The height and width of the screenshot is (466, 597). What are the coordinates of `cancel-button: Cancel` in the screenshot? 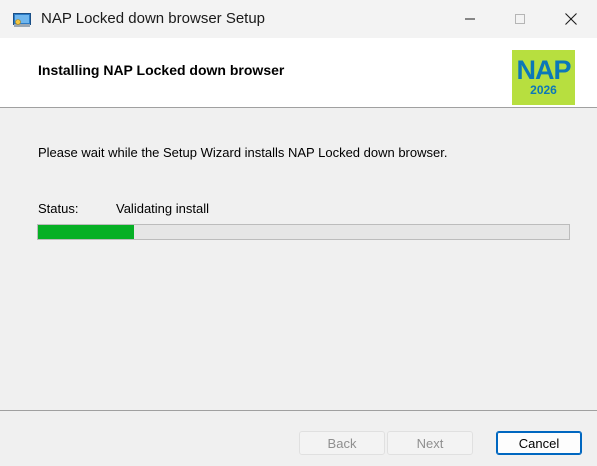 It's located at (539, 443).